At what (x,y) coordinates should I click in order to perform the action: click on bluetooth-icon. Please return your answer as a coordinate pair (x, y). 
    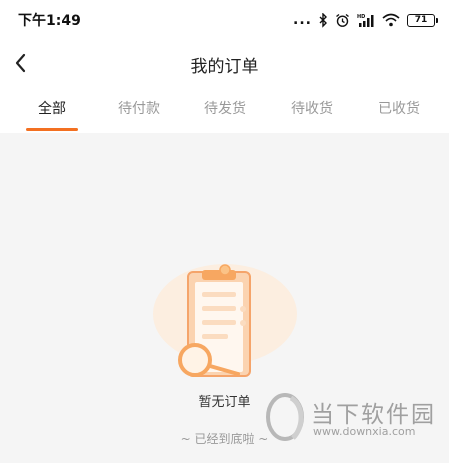
    Looking at the image, I should click on (323, 20).